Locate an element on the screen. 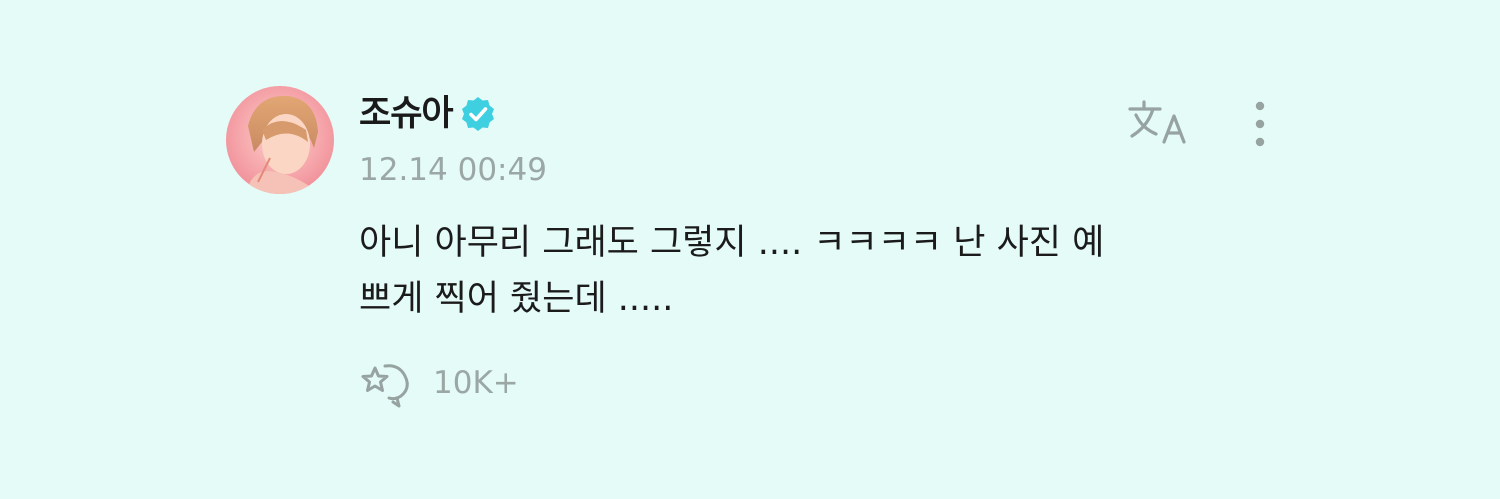 This screenshot has width=1500, height=499. author-name: 조슈아 is located at coordinates (406, 114).